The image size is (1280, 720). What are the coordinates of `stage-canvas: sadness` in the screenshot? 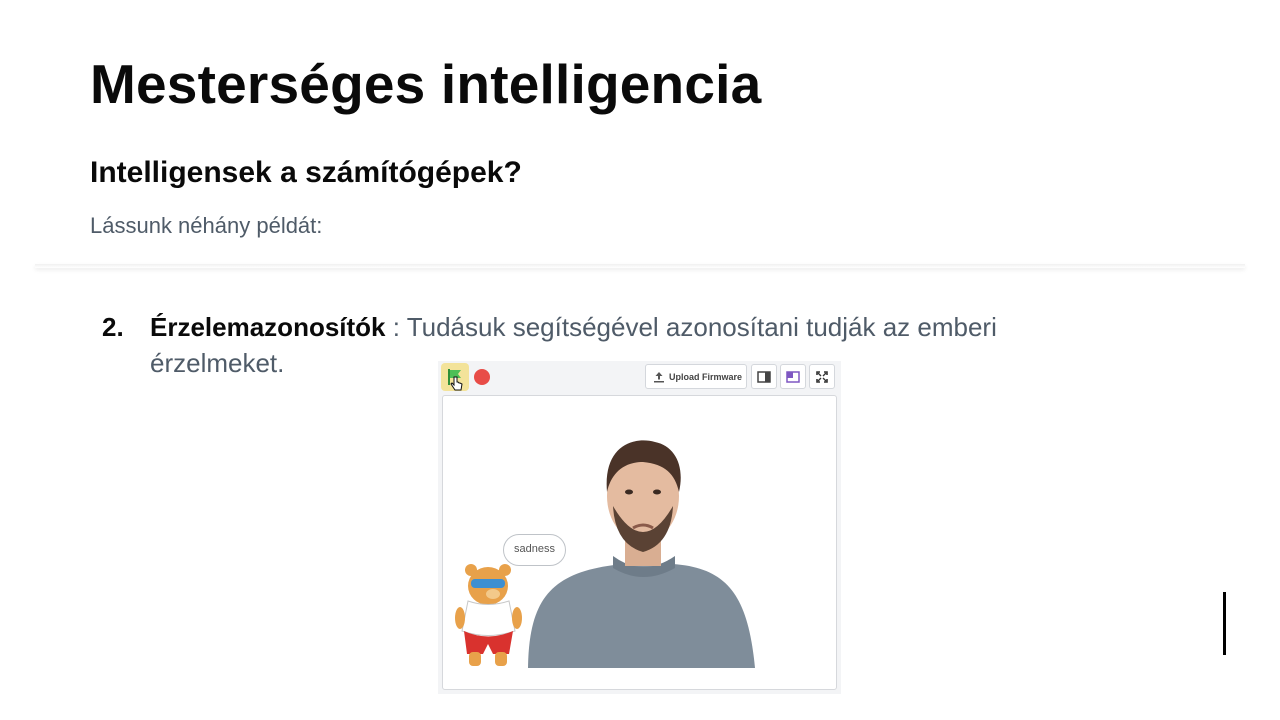 It's located at (639, 542).